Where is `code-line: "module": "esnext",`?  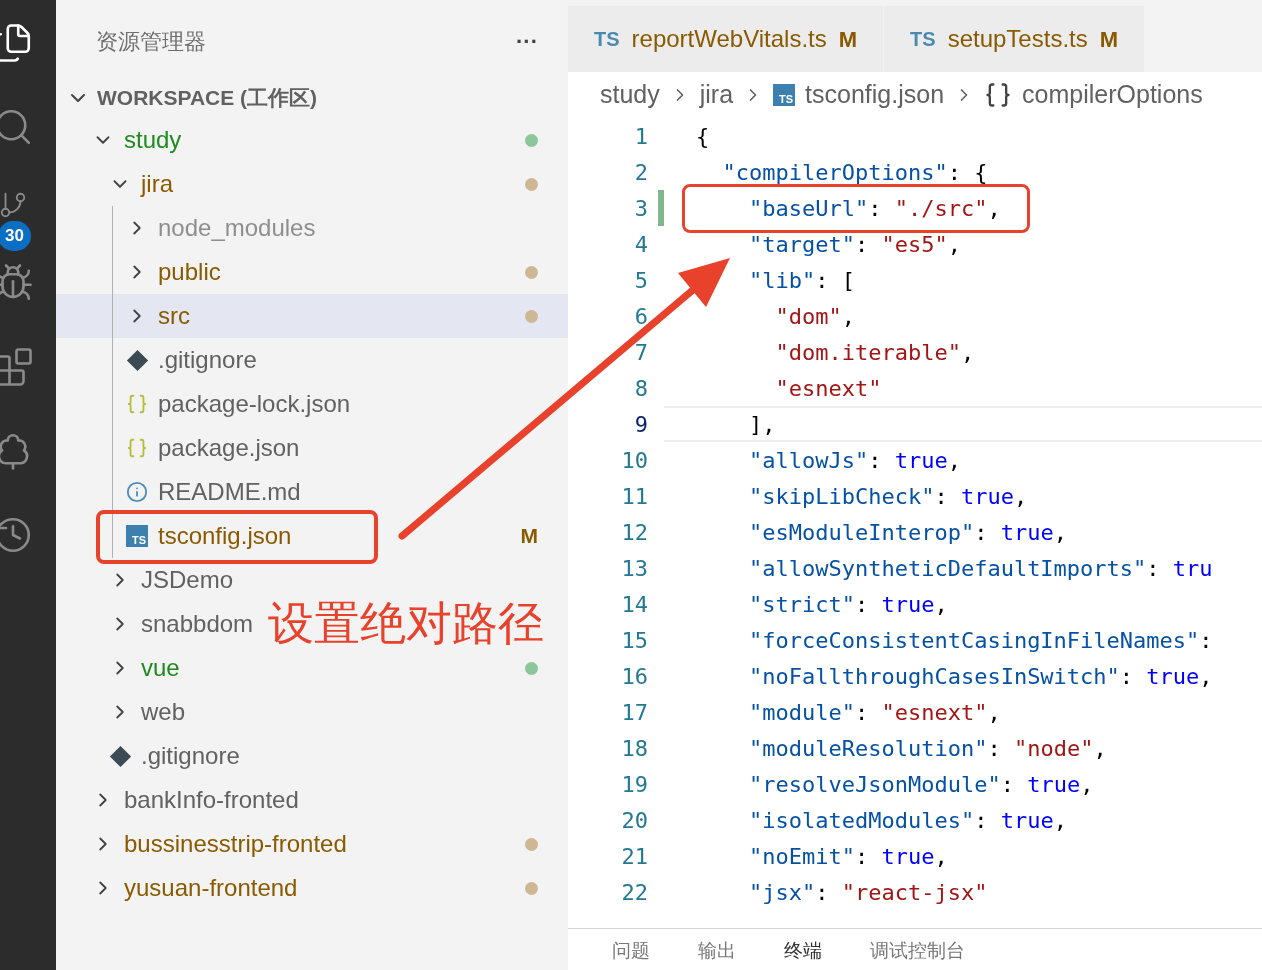
code-line: "module": "esnext", is located at coordinates (874, 712).